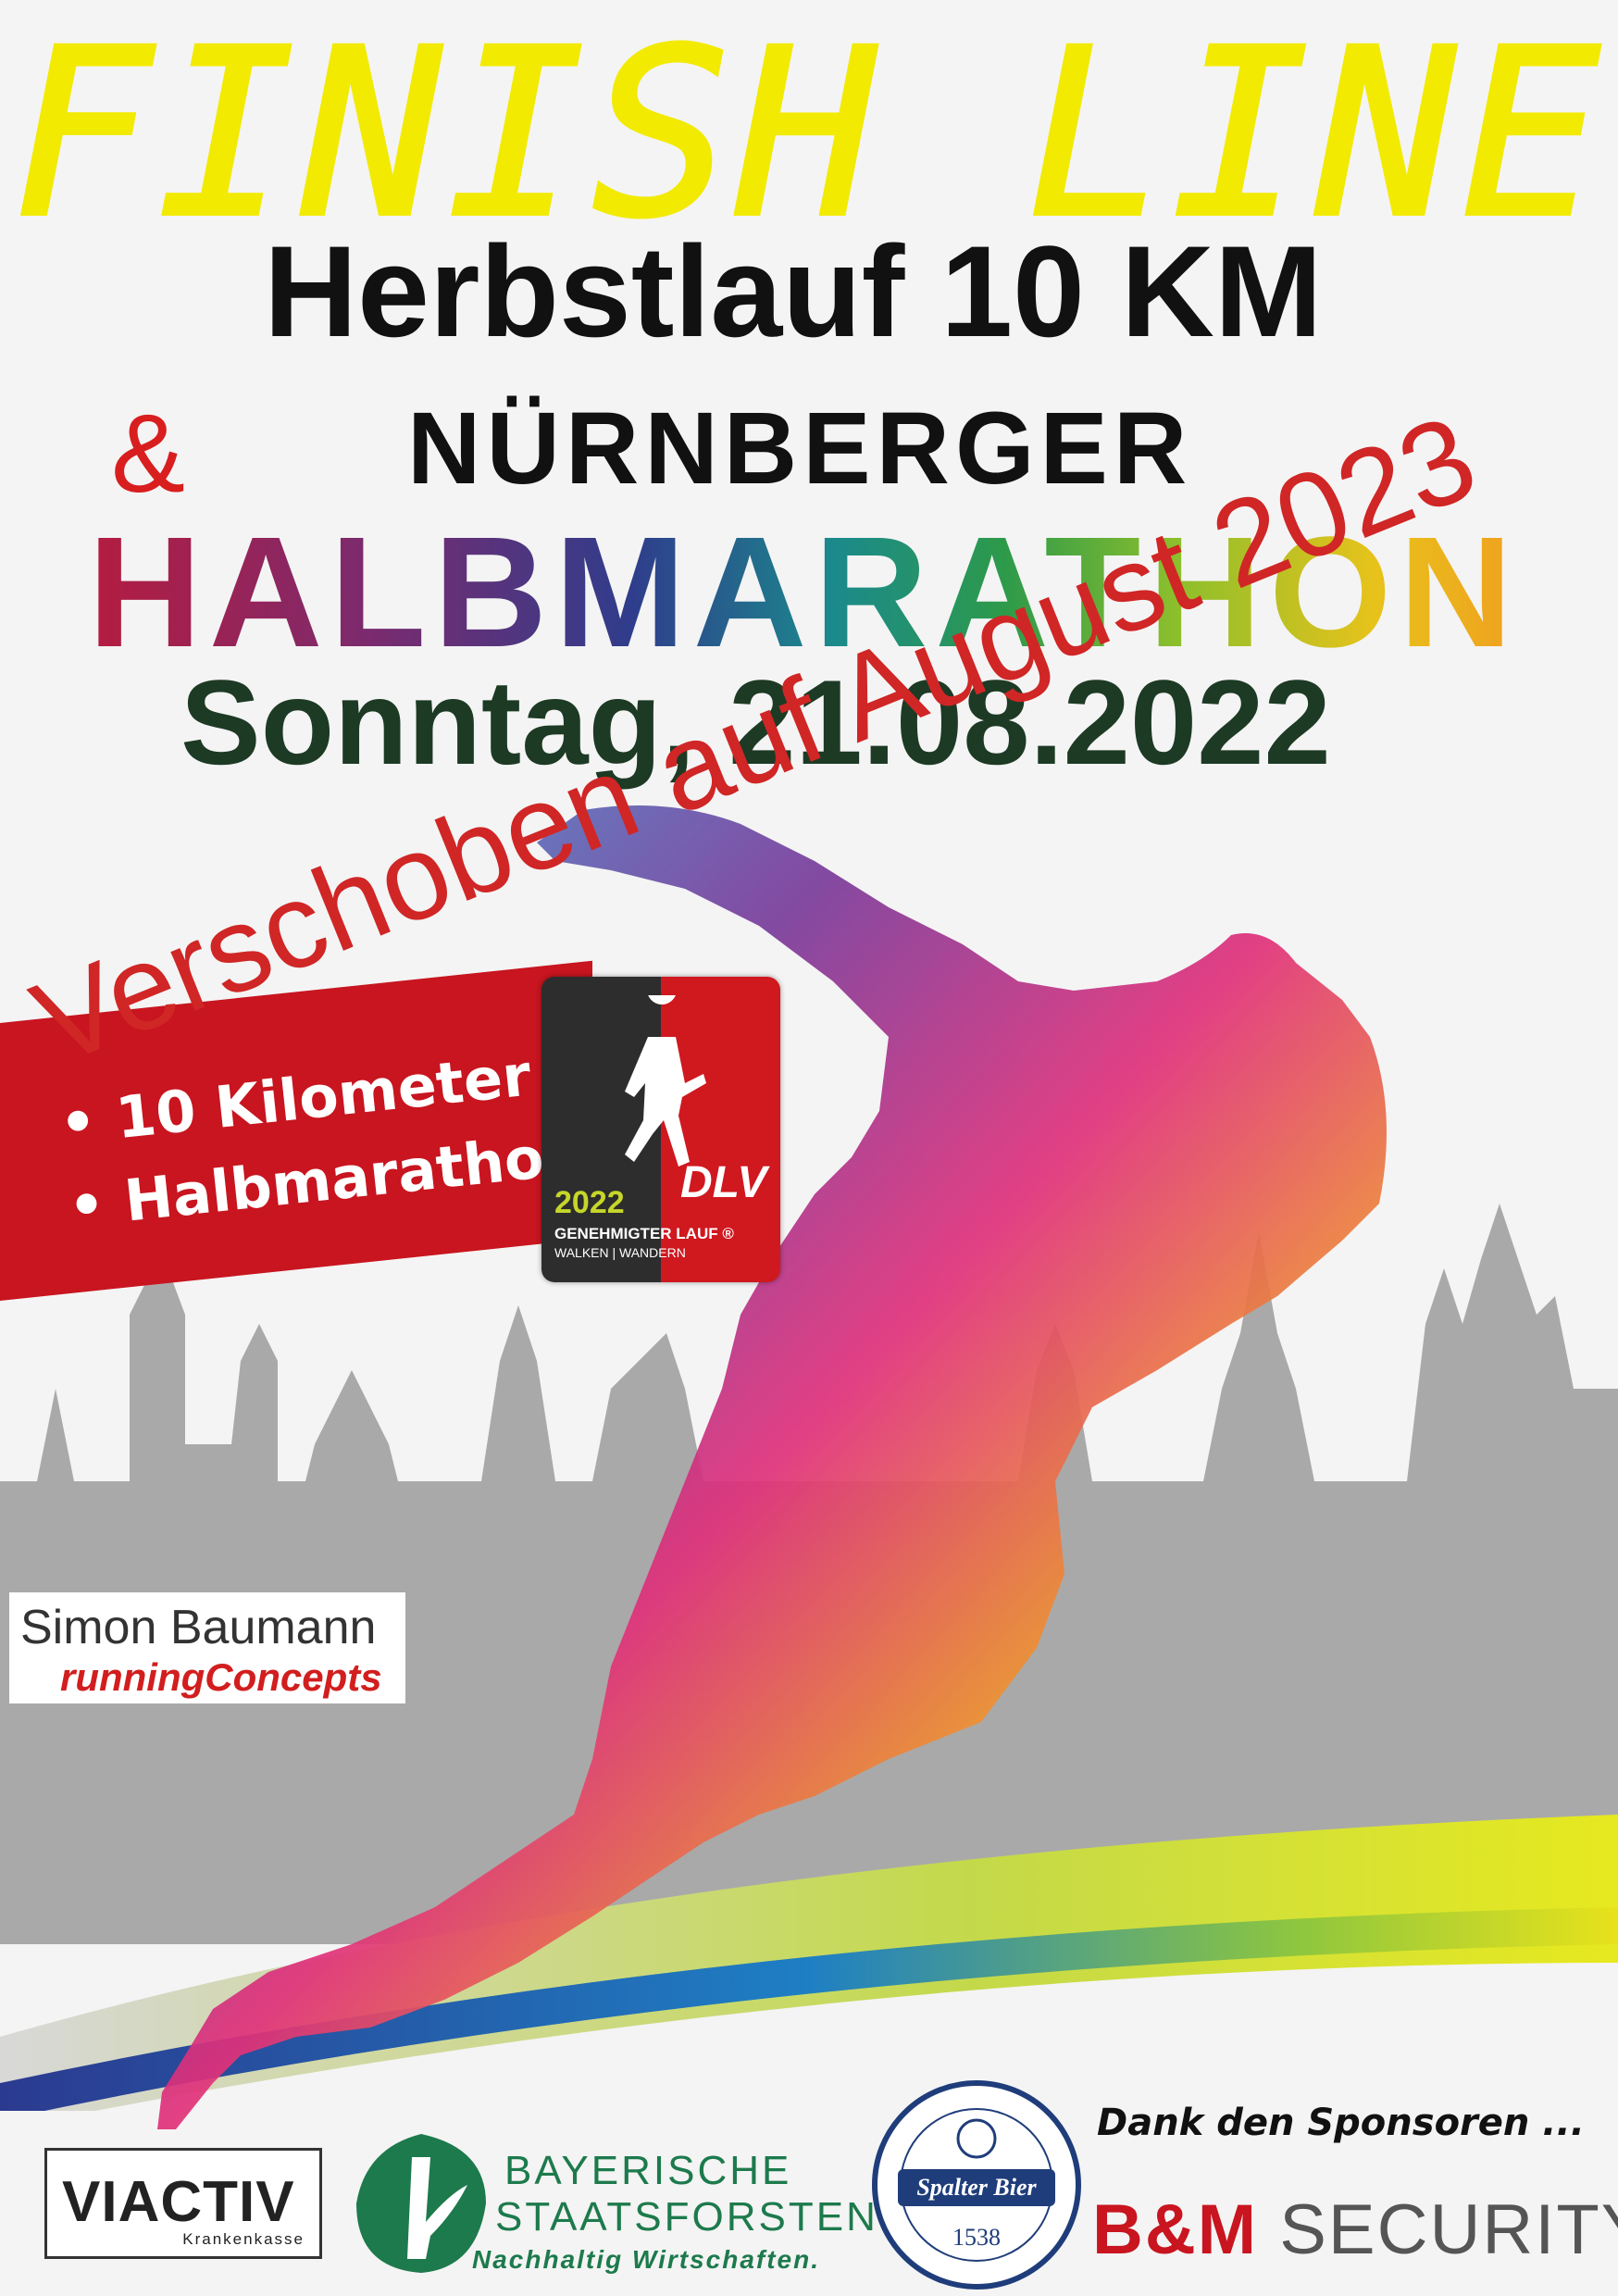 Image resolution: width=1618 pixels, height=2296 pixels. I want to click on event-name-line1: NÜRNBERGER, so click(800, 448).